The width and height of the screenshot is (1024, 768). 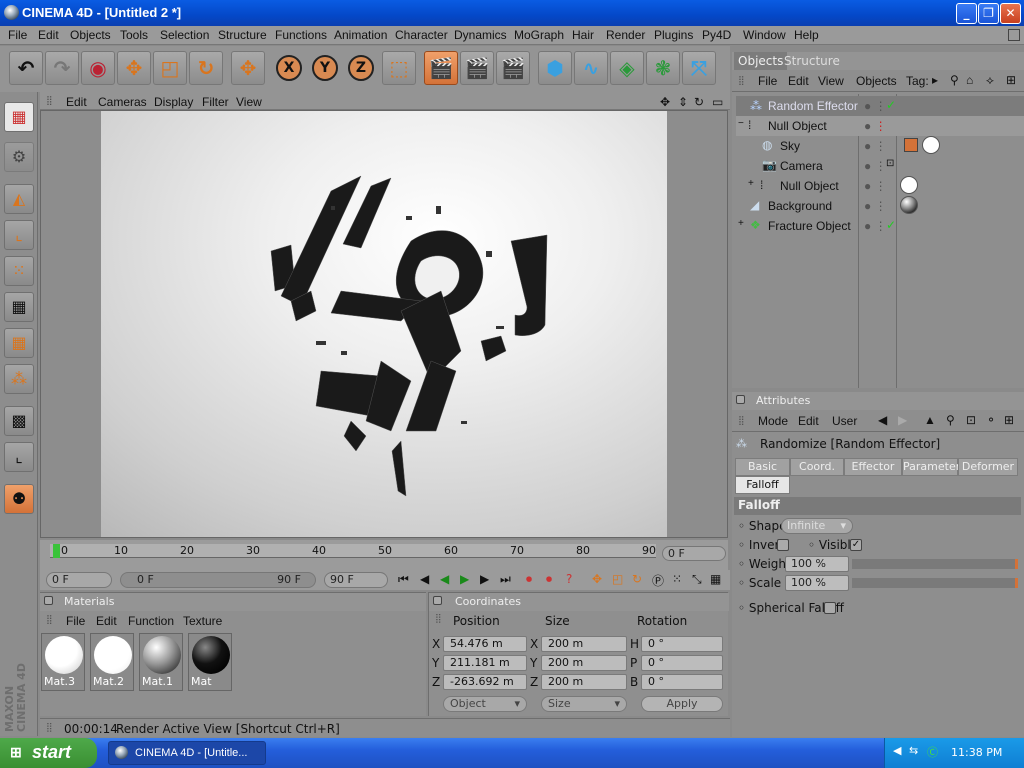 What do you see at coordinates (484, 579) in the screenshot?
I see `next-frame-icon: ▶` at bounding box center [484, 579].